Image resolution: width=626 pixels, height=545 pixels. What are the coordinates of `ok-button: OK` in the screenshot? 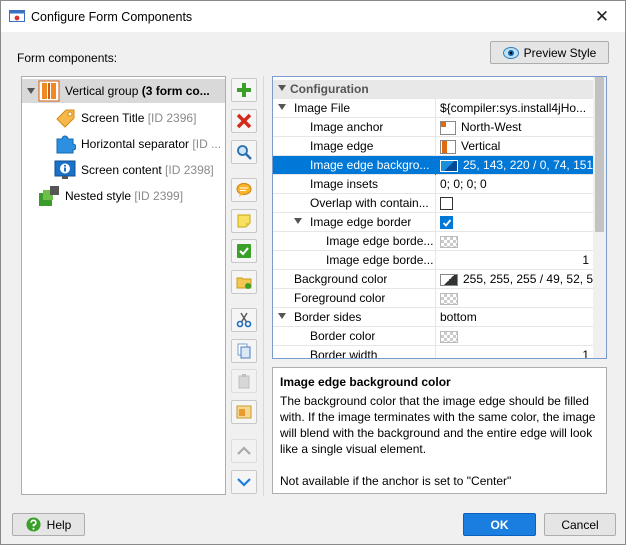 It's located at (499, 524).